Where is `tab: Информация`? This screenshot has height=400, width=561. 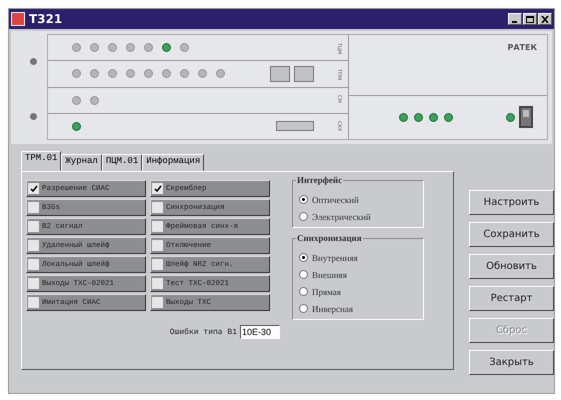 tab: Информация is located at coordinates (173, 162).